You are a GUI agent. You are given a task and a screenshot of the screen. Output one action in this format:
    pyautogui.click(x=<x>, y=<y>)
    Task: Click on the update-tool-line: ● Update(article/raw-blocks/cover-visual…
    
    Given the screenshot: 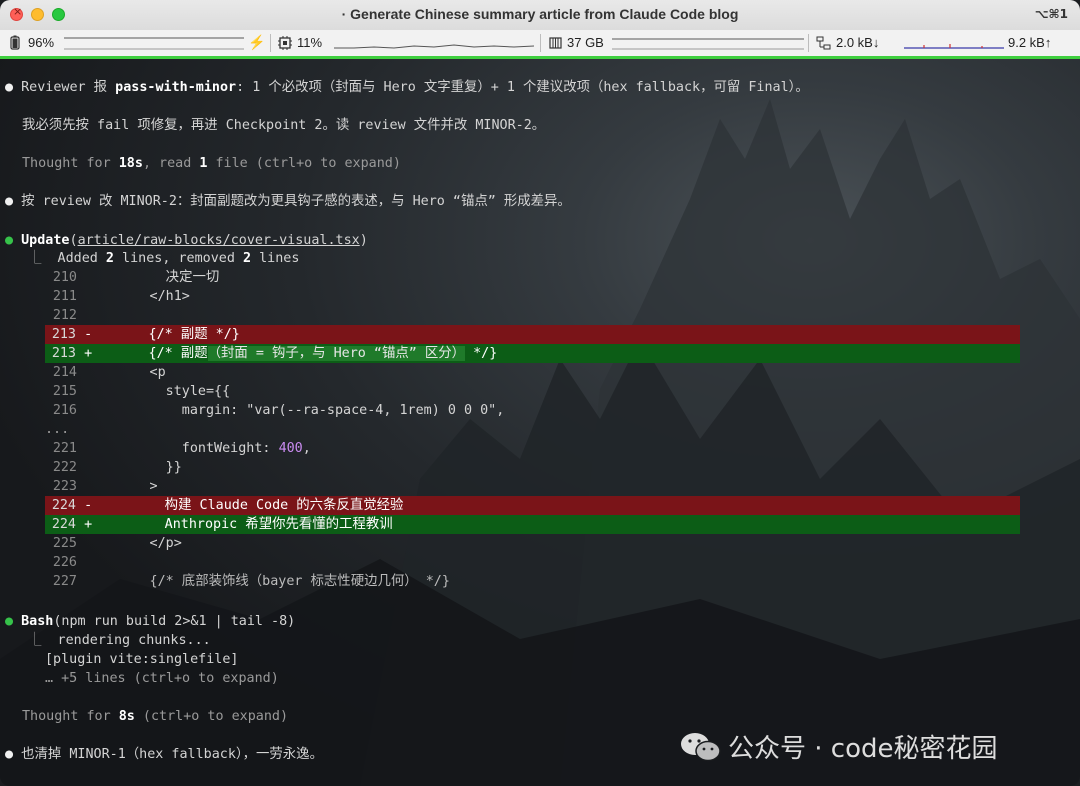 What is the action you would take?
    pyautogui.click(x=186, y=240)
    